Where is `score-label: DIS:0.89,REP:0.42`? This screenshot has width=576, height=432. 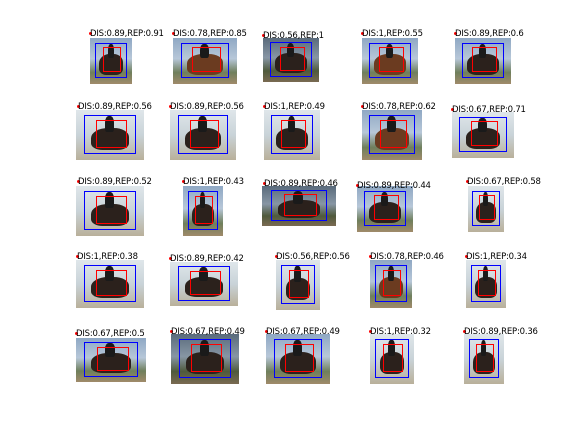 score-label: DIS:0.89,REP:0.42 is located at coordinates (207, 259).